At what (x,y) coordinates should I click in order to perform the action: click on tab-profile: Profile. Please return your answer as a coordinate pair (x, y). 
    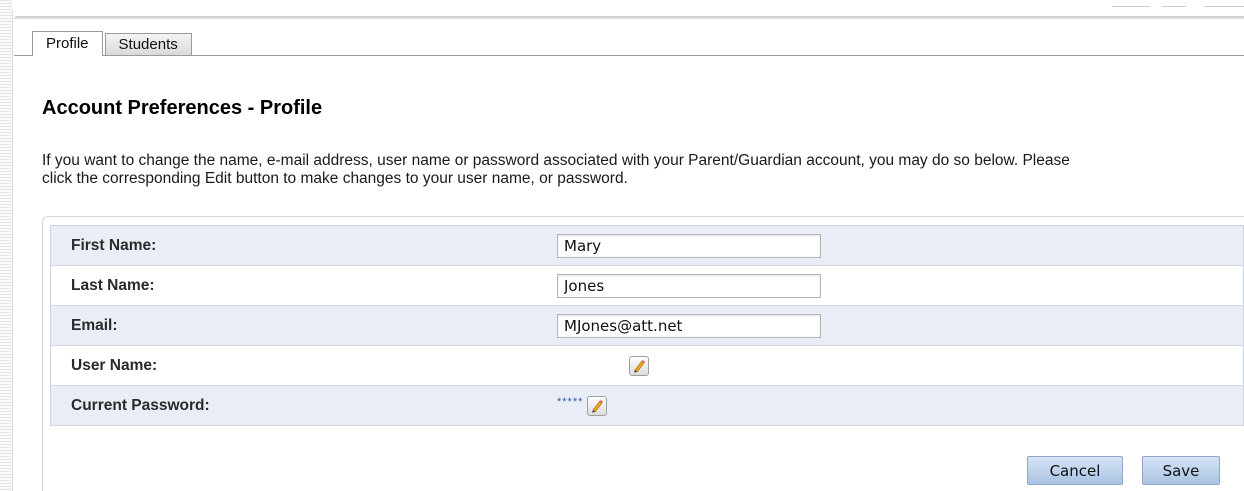
    Looking at the image, I should click on (67, 43).